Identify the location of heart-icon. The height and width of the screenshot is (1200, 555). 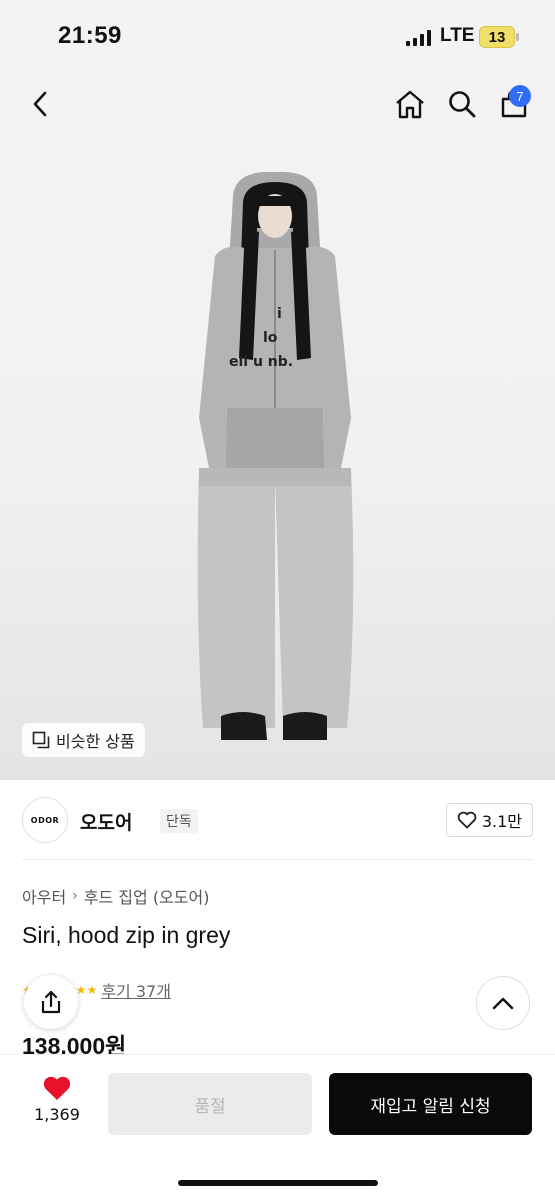
(57, 1088).